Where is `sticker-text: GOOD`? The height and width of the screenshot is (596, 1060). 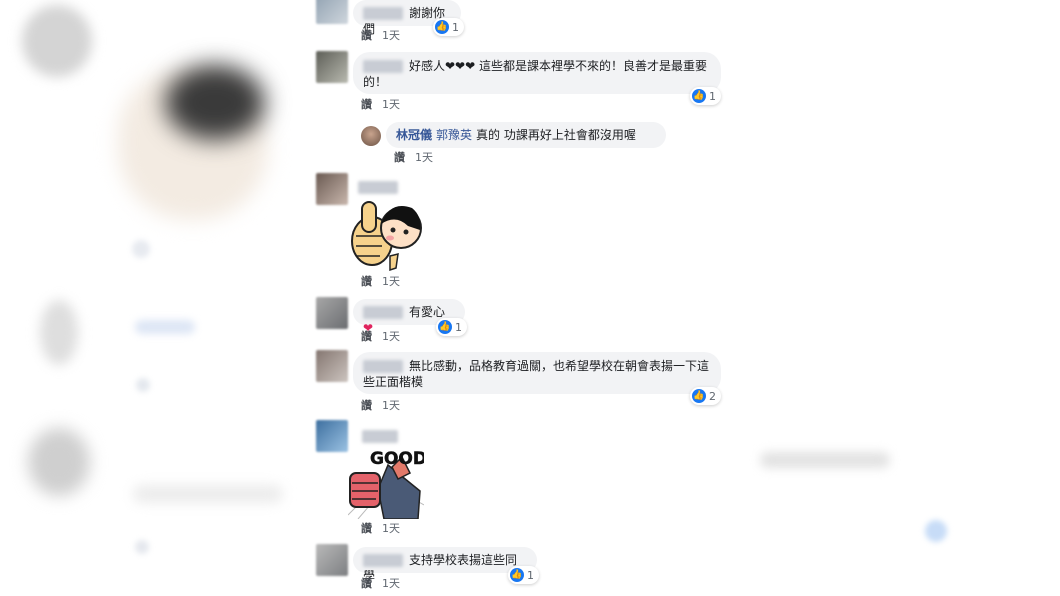
sticker-text: GOOD is located at coordinates (397, 459).